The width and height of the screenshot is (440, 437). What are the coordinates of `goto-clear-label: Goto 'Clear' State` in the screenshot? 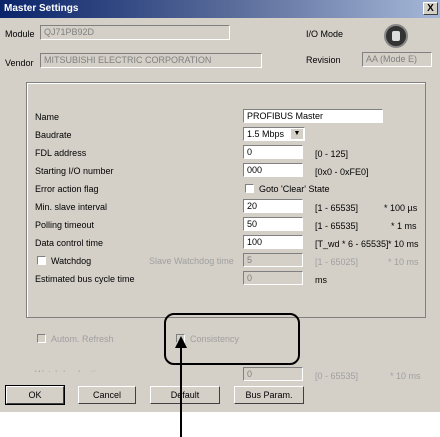 It's located at (294, 189).